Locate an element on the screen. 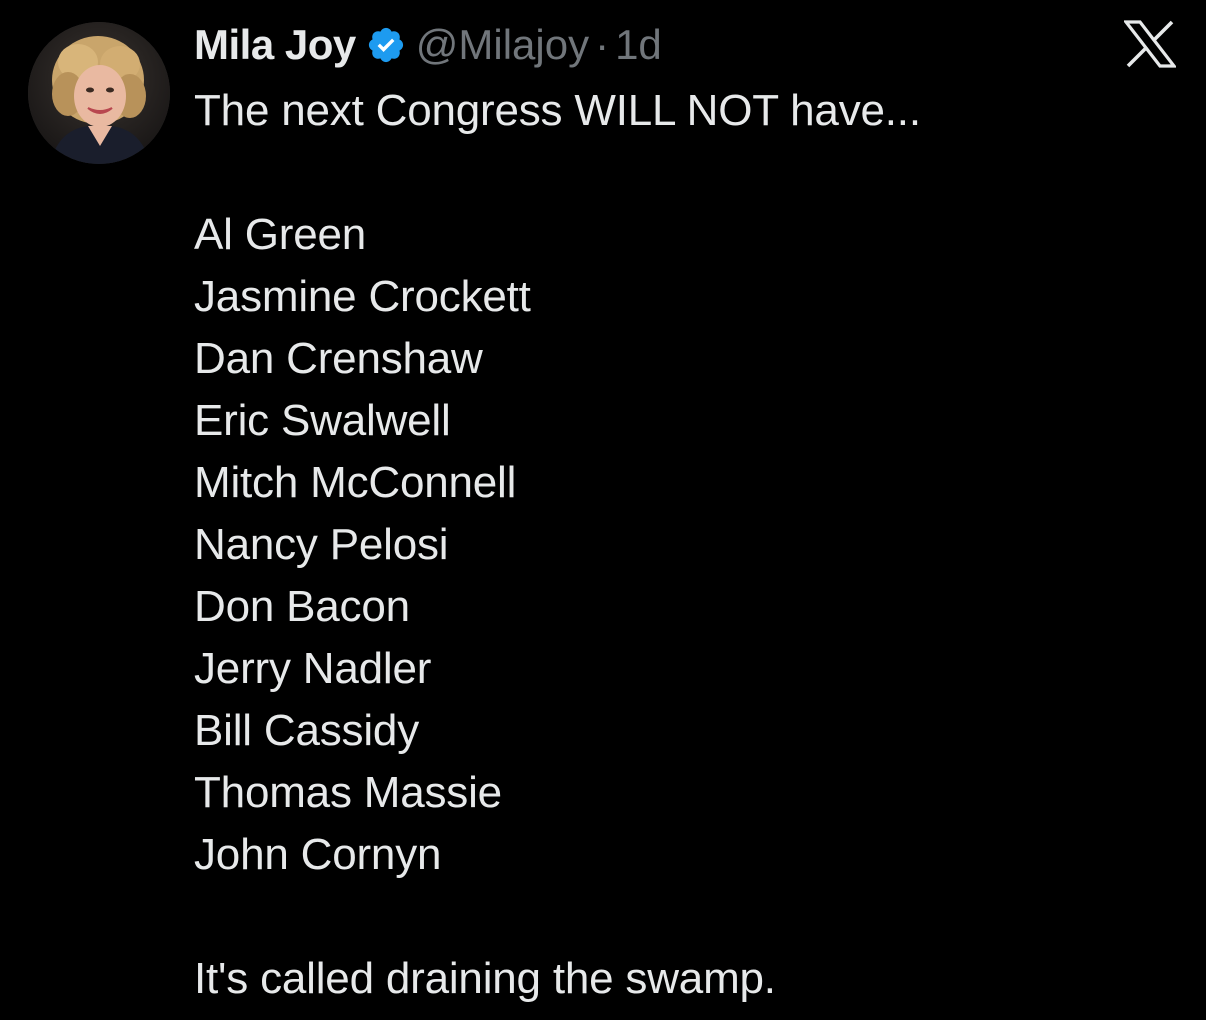  author-display-name: Mila Joy is located at coordinates (275, 45).